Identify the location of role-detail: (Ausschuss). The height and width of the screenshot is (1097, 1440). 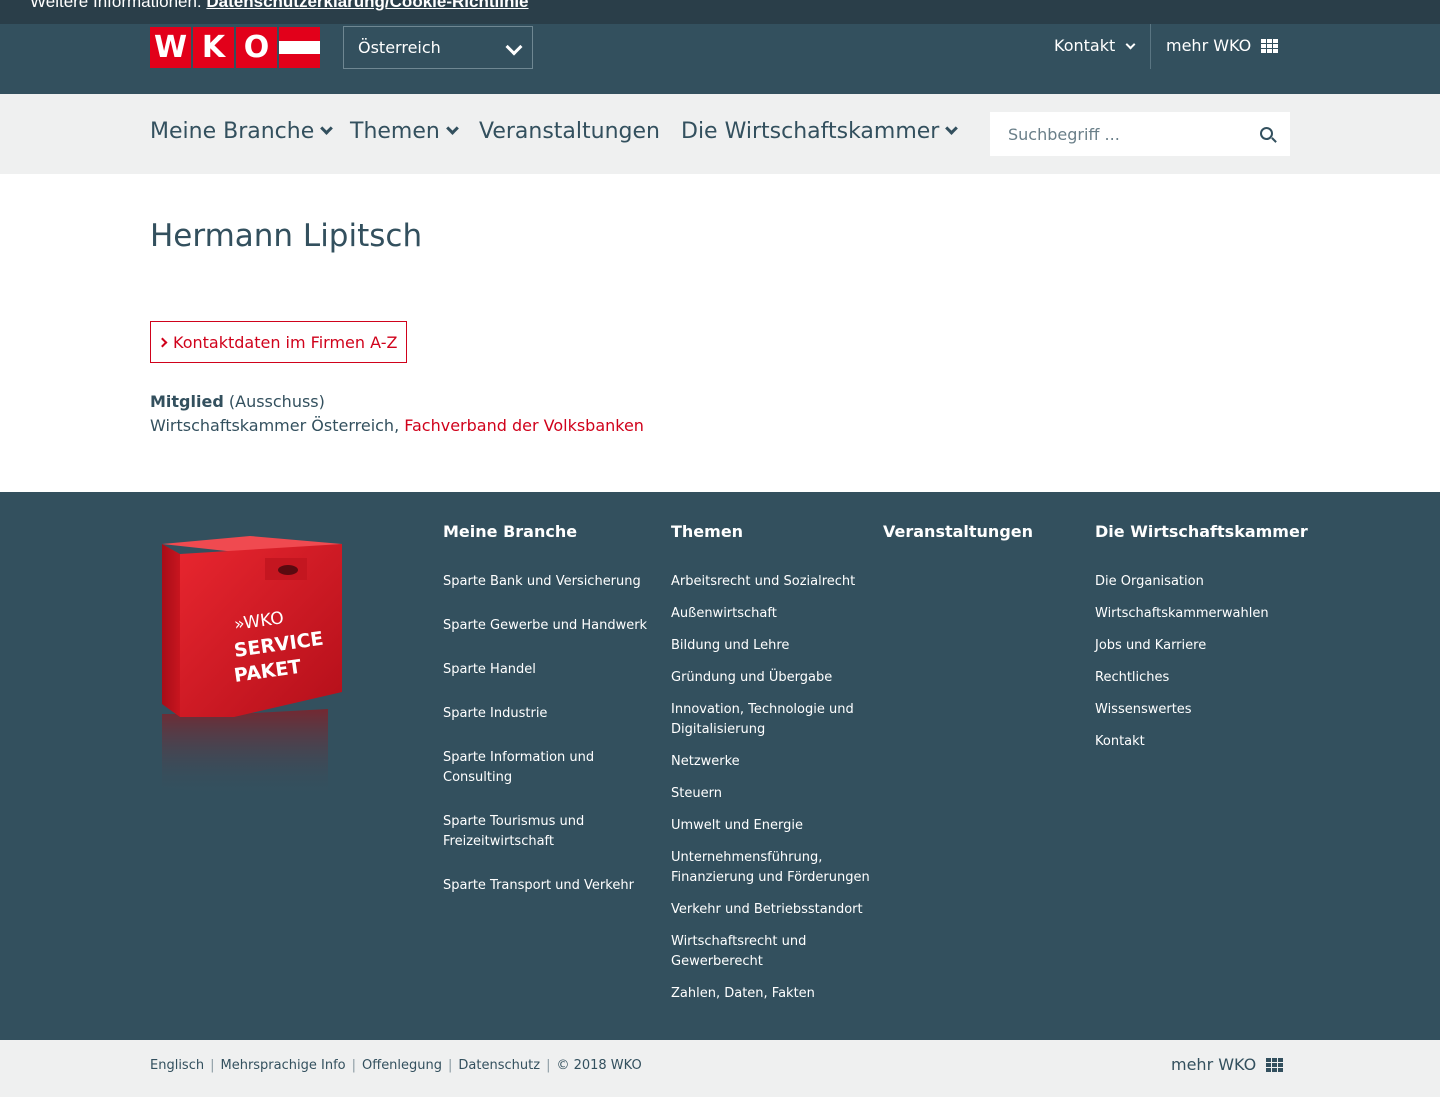
(276, 401).